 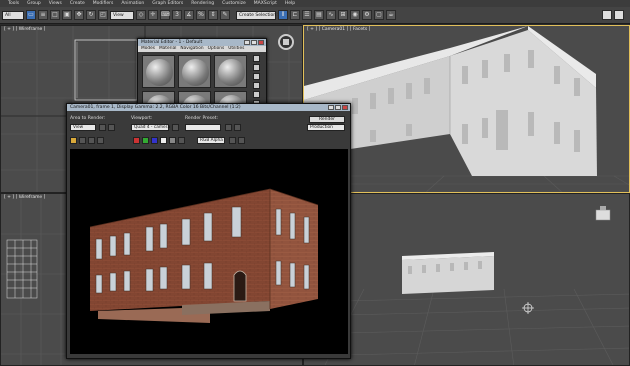 What do you see at coordinates (152, 127) in the screenshot?
I see `viewport-dropdown: Quad 4 - camera 1` at bounding box center [152, 127].